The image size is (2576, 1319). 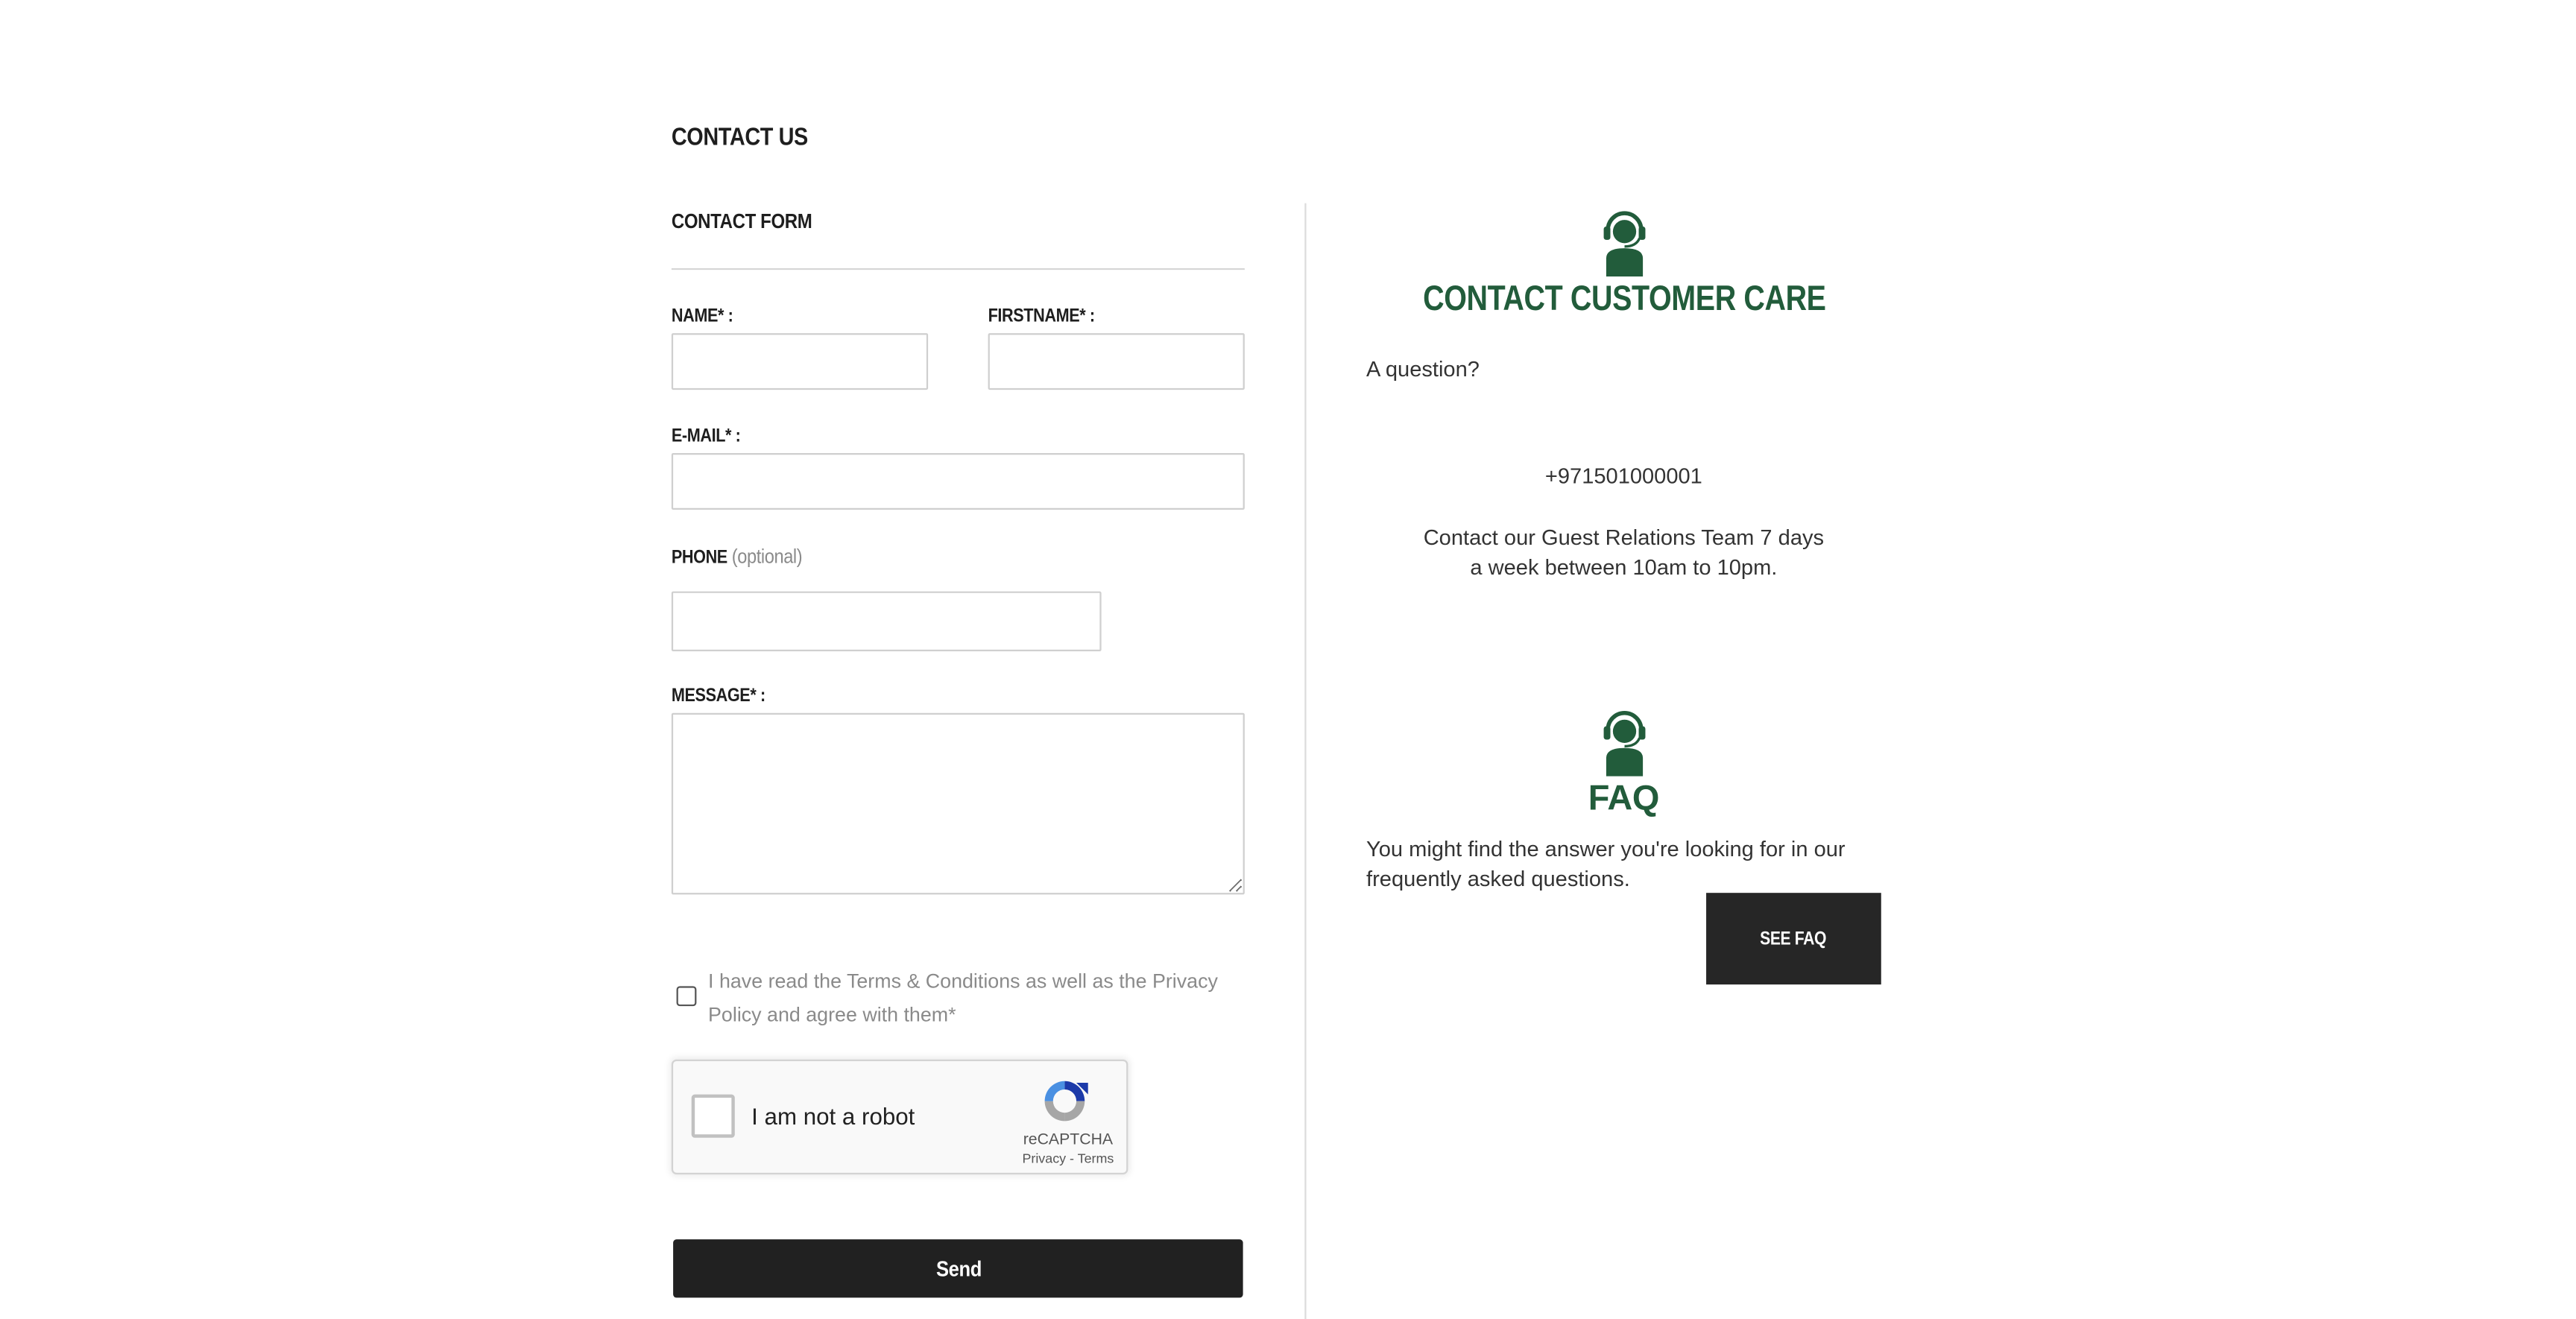 I want to click on see-faq-button: SEE FAQ, so click(x=1793, y=939).